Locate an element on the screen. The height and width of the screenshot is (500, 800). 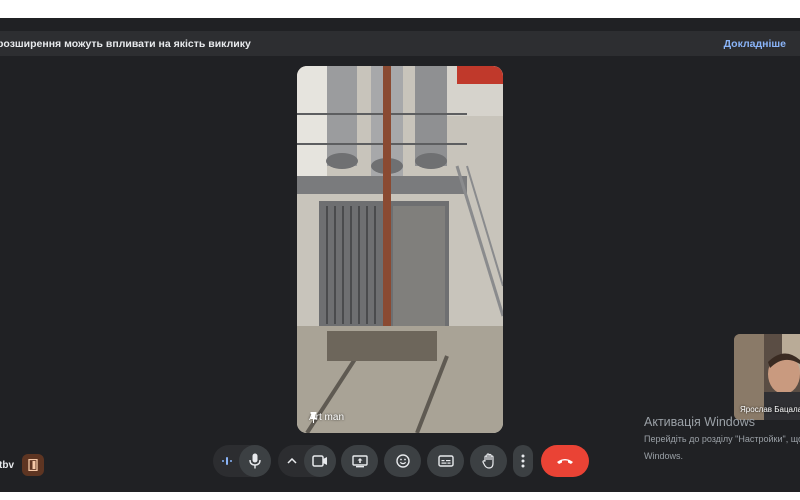
microphone-icon is located at coordinates (255, 461).